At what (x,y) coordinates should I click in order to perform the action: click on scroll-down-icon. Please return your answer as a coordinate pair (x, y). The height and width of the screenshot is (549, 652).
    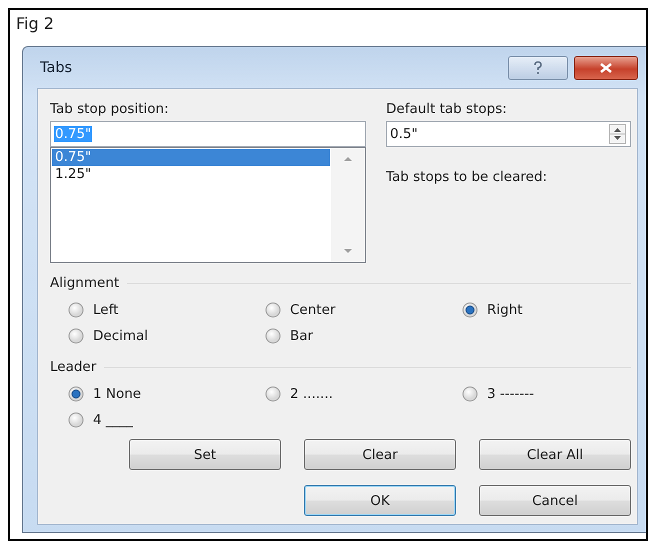
    Looking at the image, I should click on (348, 251).